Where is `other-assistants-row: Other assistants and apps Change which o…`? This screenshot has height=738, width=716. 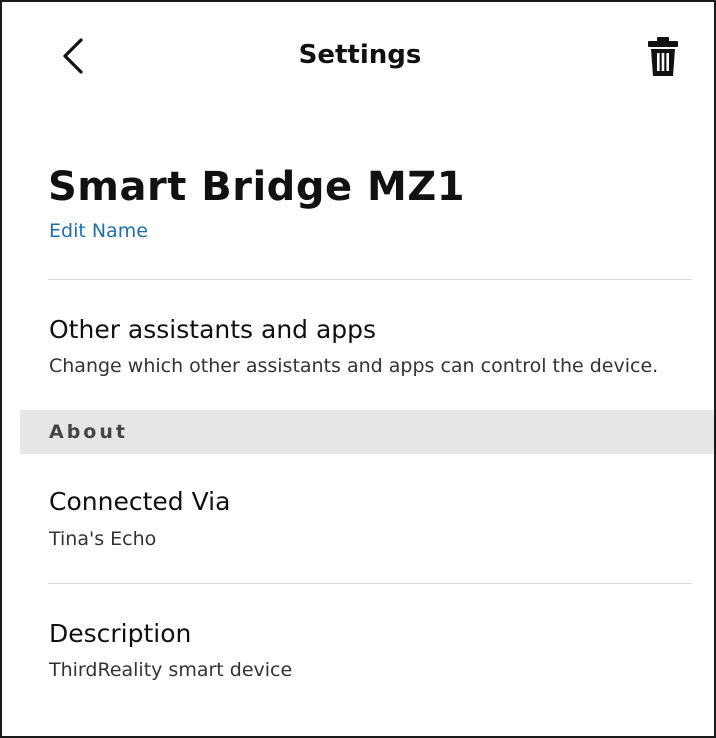 other-assistants-row: Other assistants and apps Change which o… is located at coordinates (360, 352).